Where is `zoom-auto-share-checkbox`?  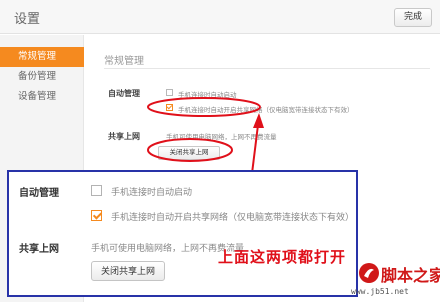 zoom-auto-share-checkbox is located at coordinates (96, 215).